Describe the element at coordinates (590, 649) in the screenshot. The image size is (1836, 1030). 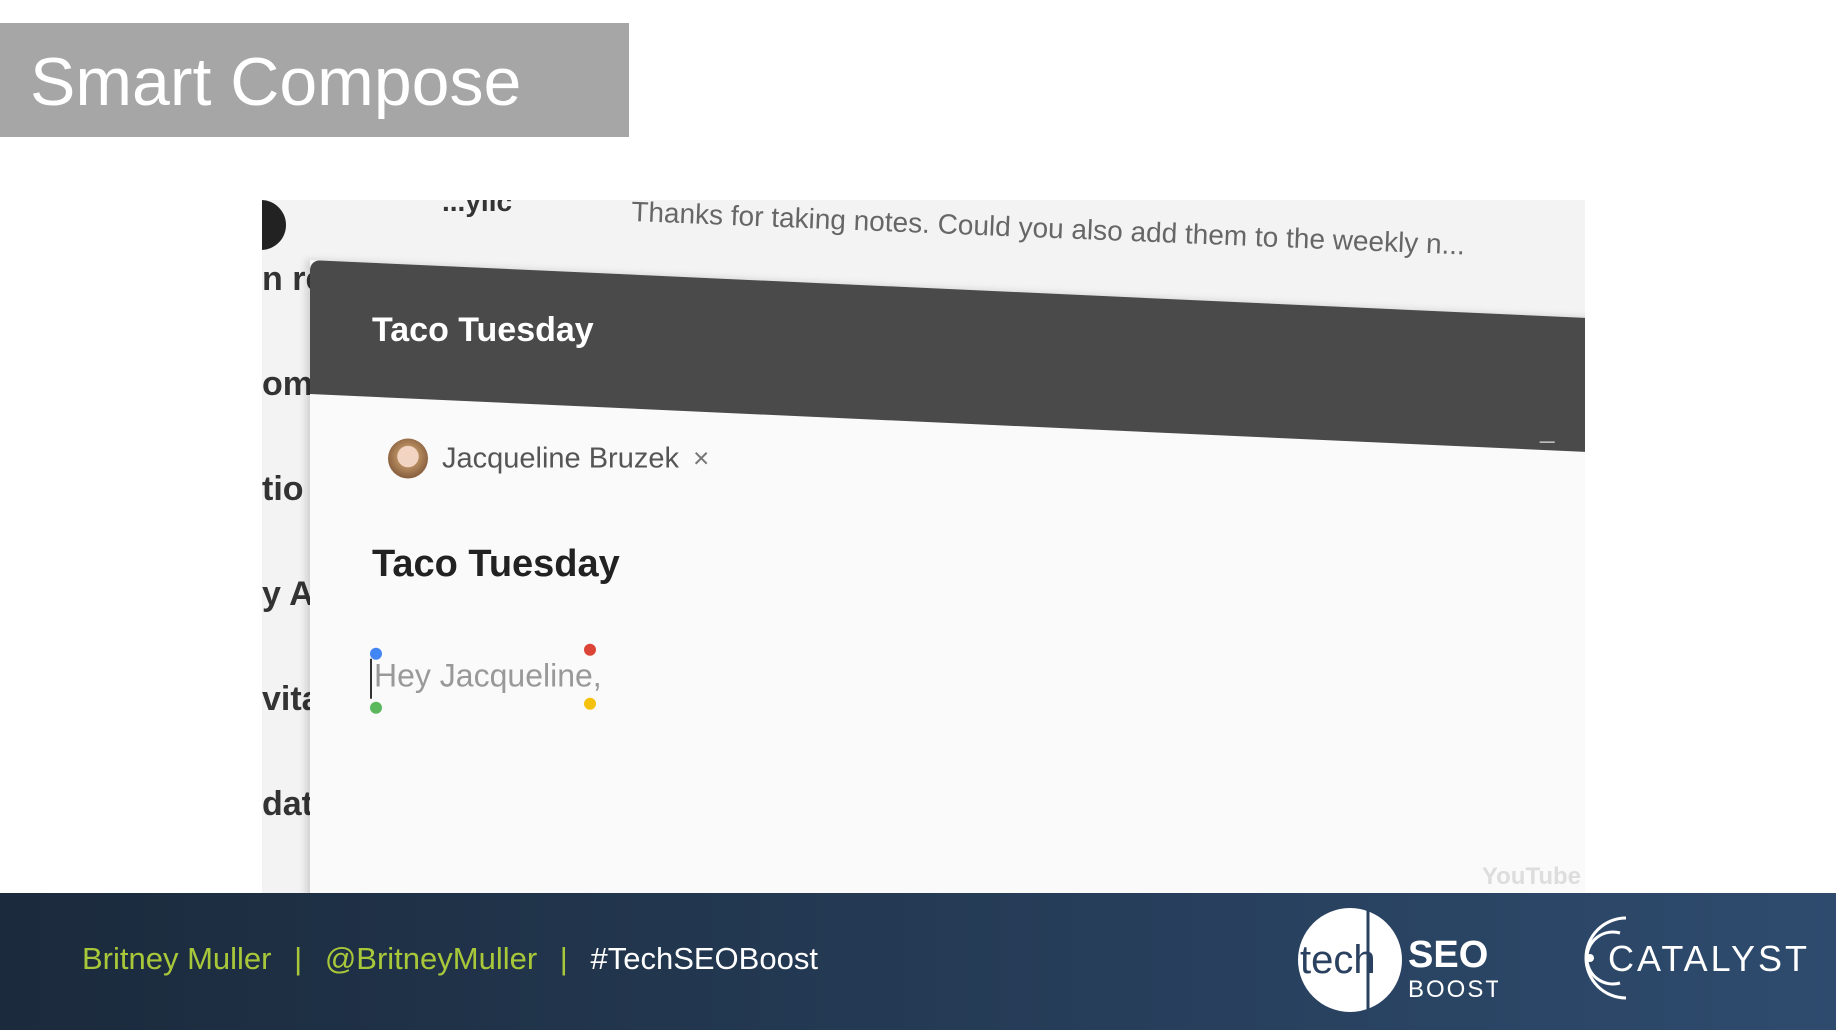
I see `red-dot` at that location.